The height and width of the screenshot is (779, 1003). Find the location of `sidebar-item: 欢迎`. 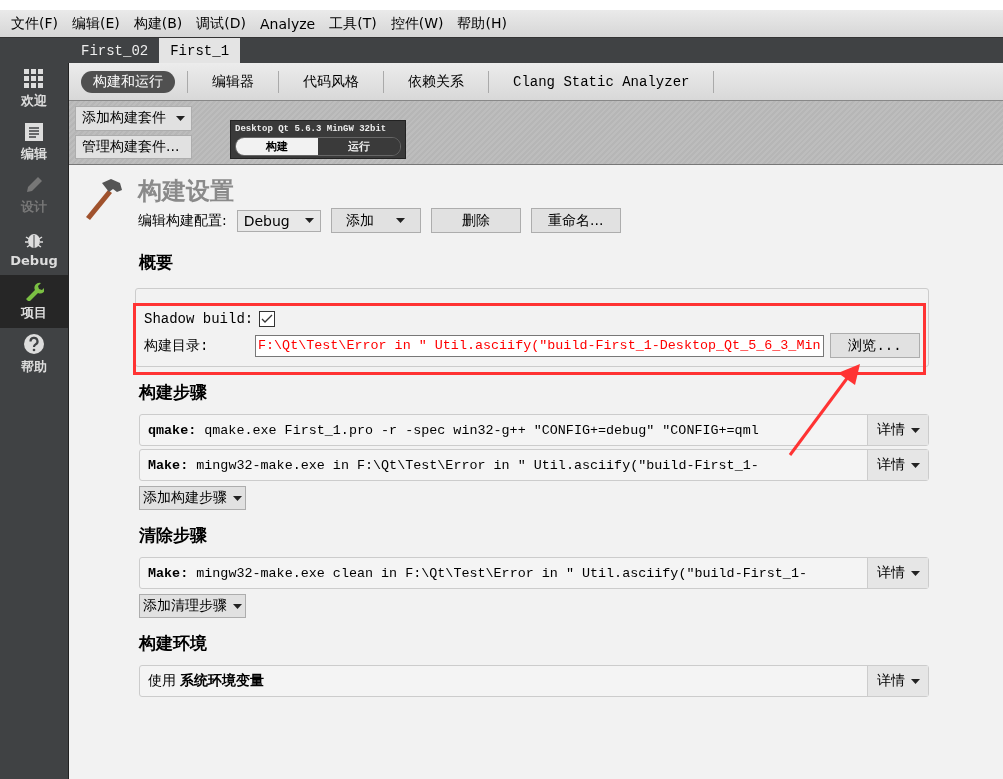

sidebar-item: 欢迎 is located at coordinates (34, 89).